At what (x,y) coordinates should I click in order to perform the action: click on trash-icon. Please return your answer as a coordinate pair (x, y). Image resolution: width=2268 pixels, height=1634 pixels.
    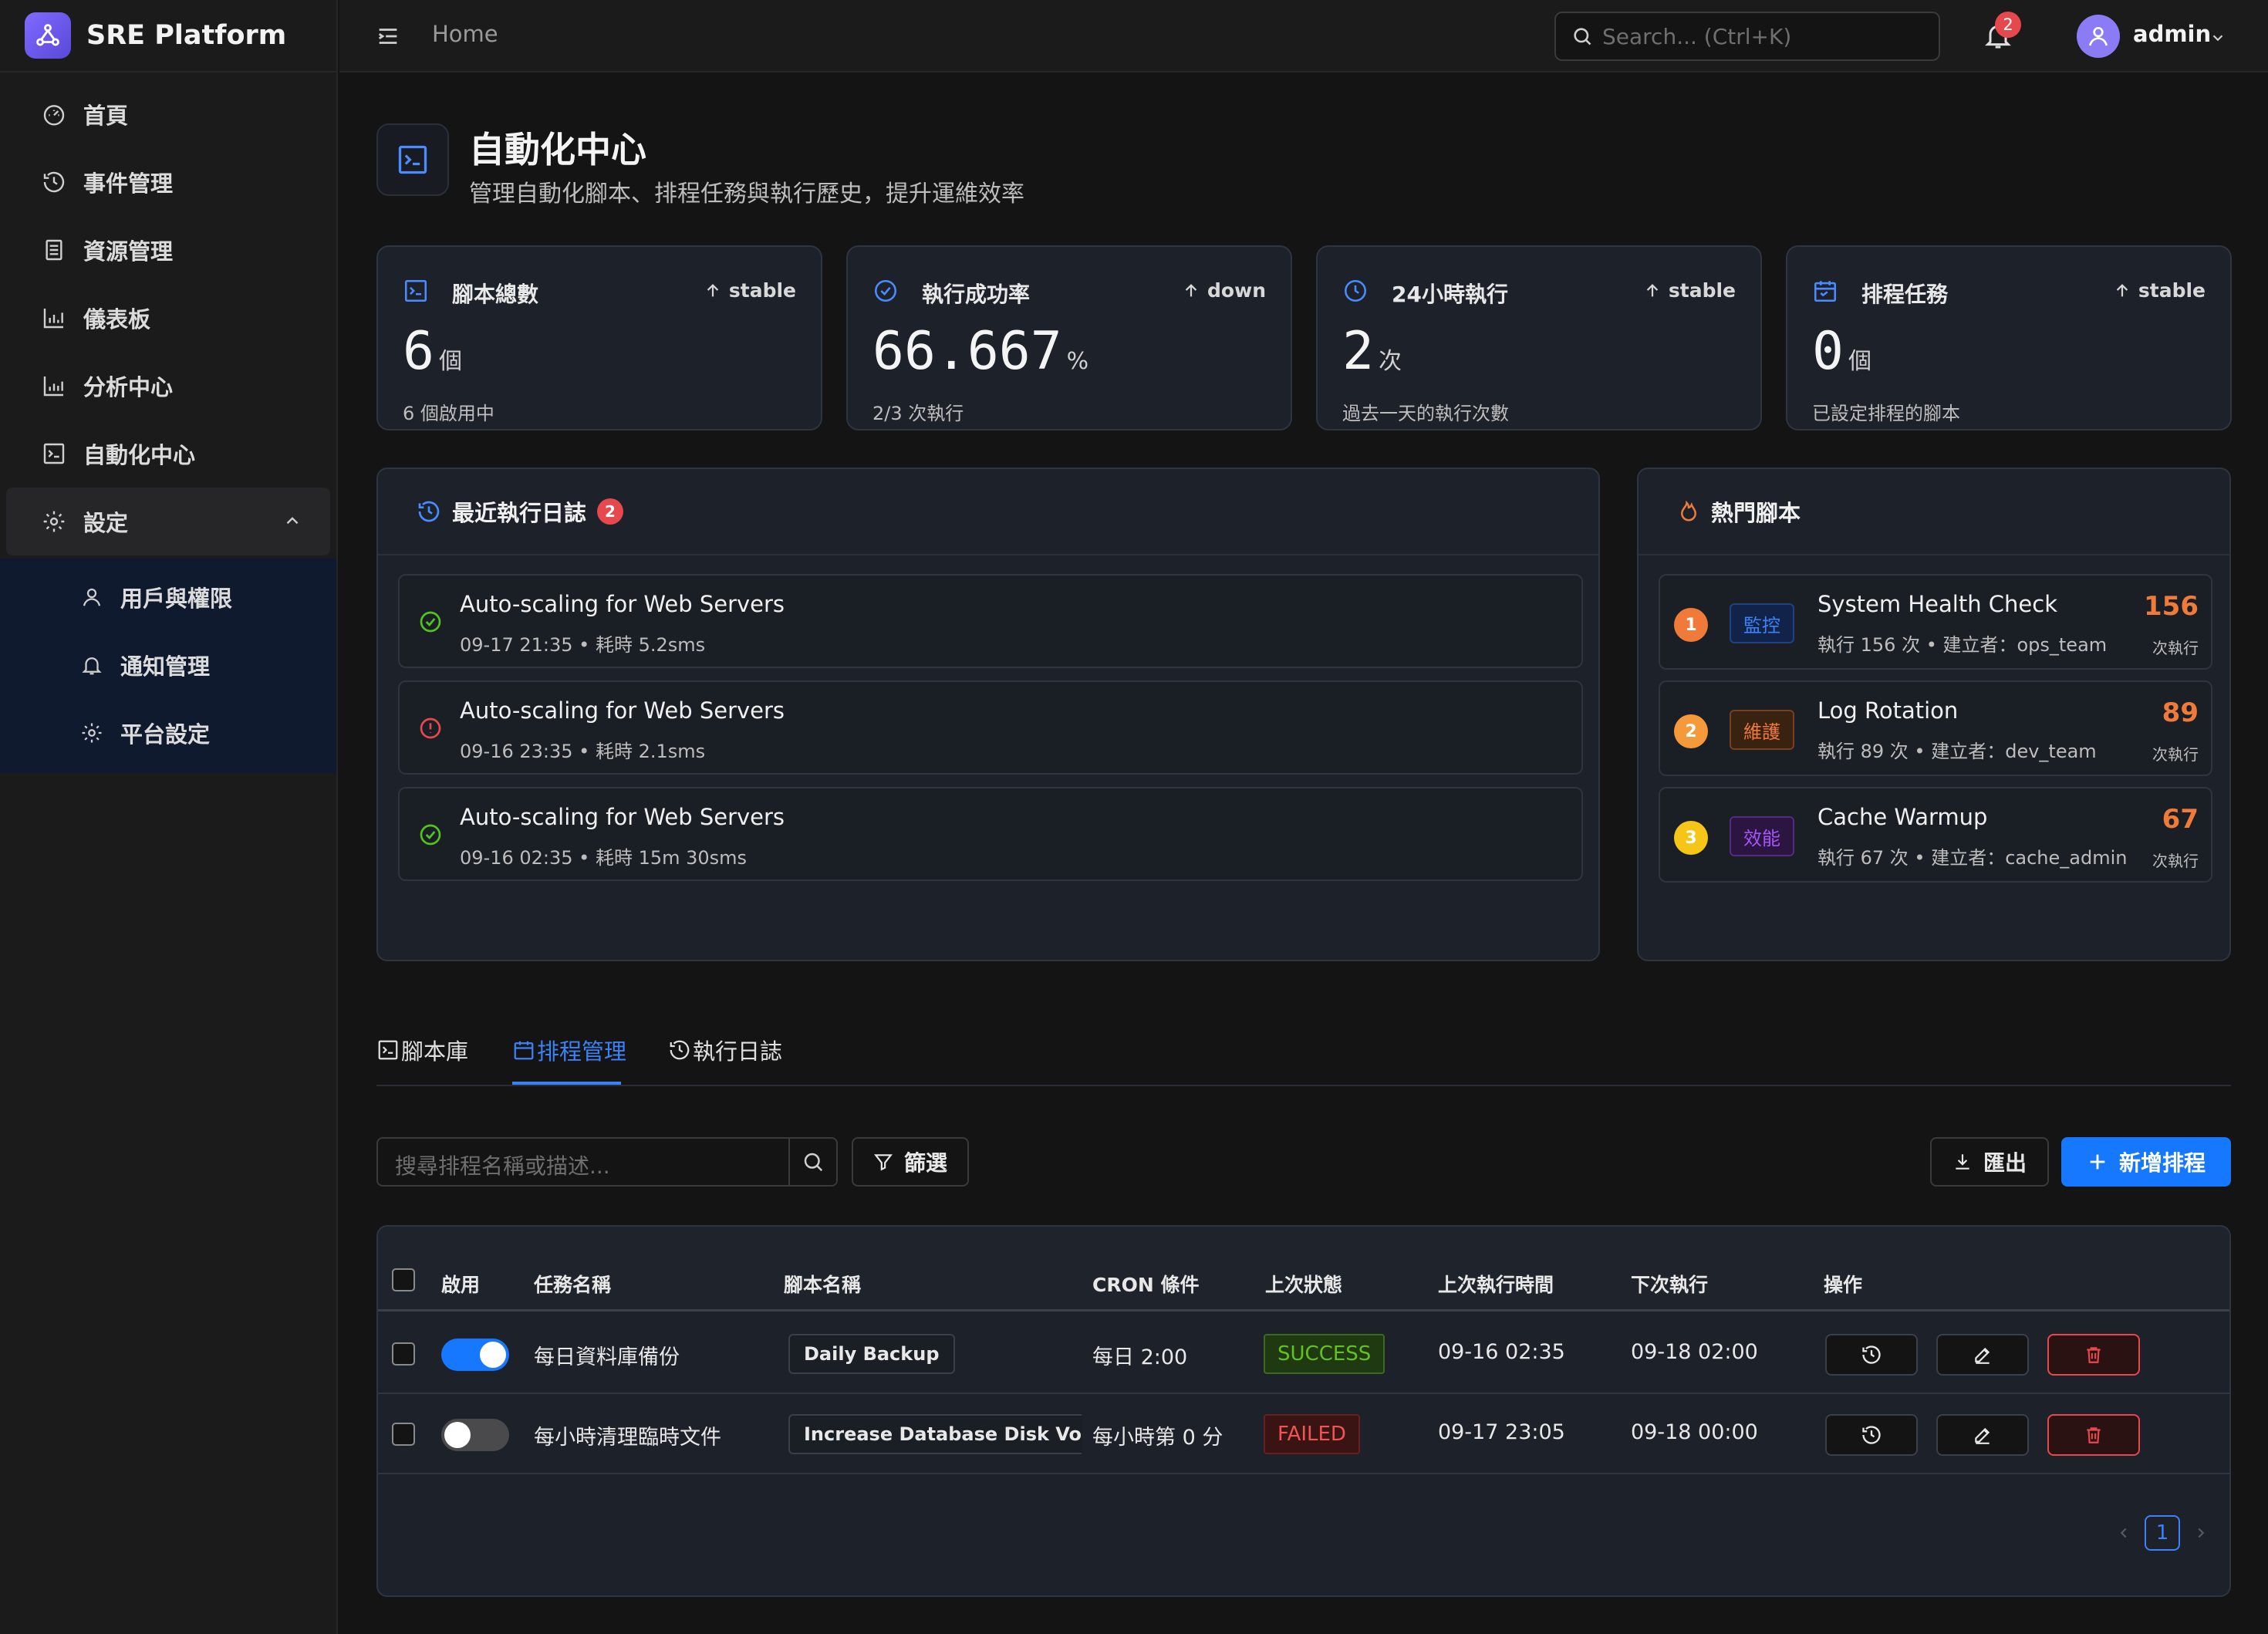
    Looking at the image, I should click on (2094, 1355).